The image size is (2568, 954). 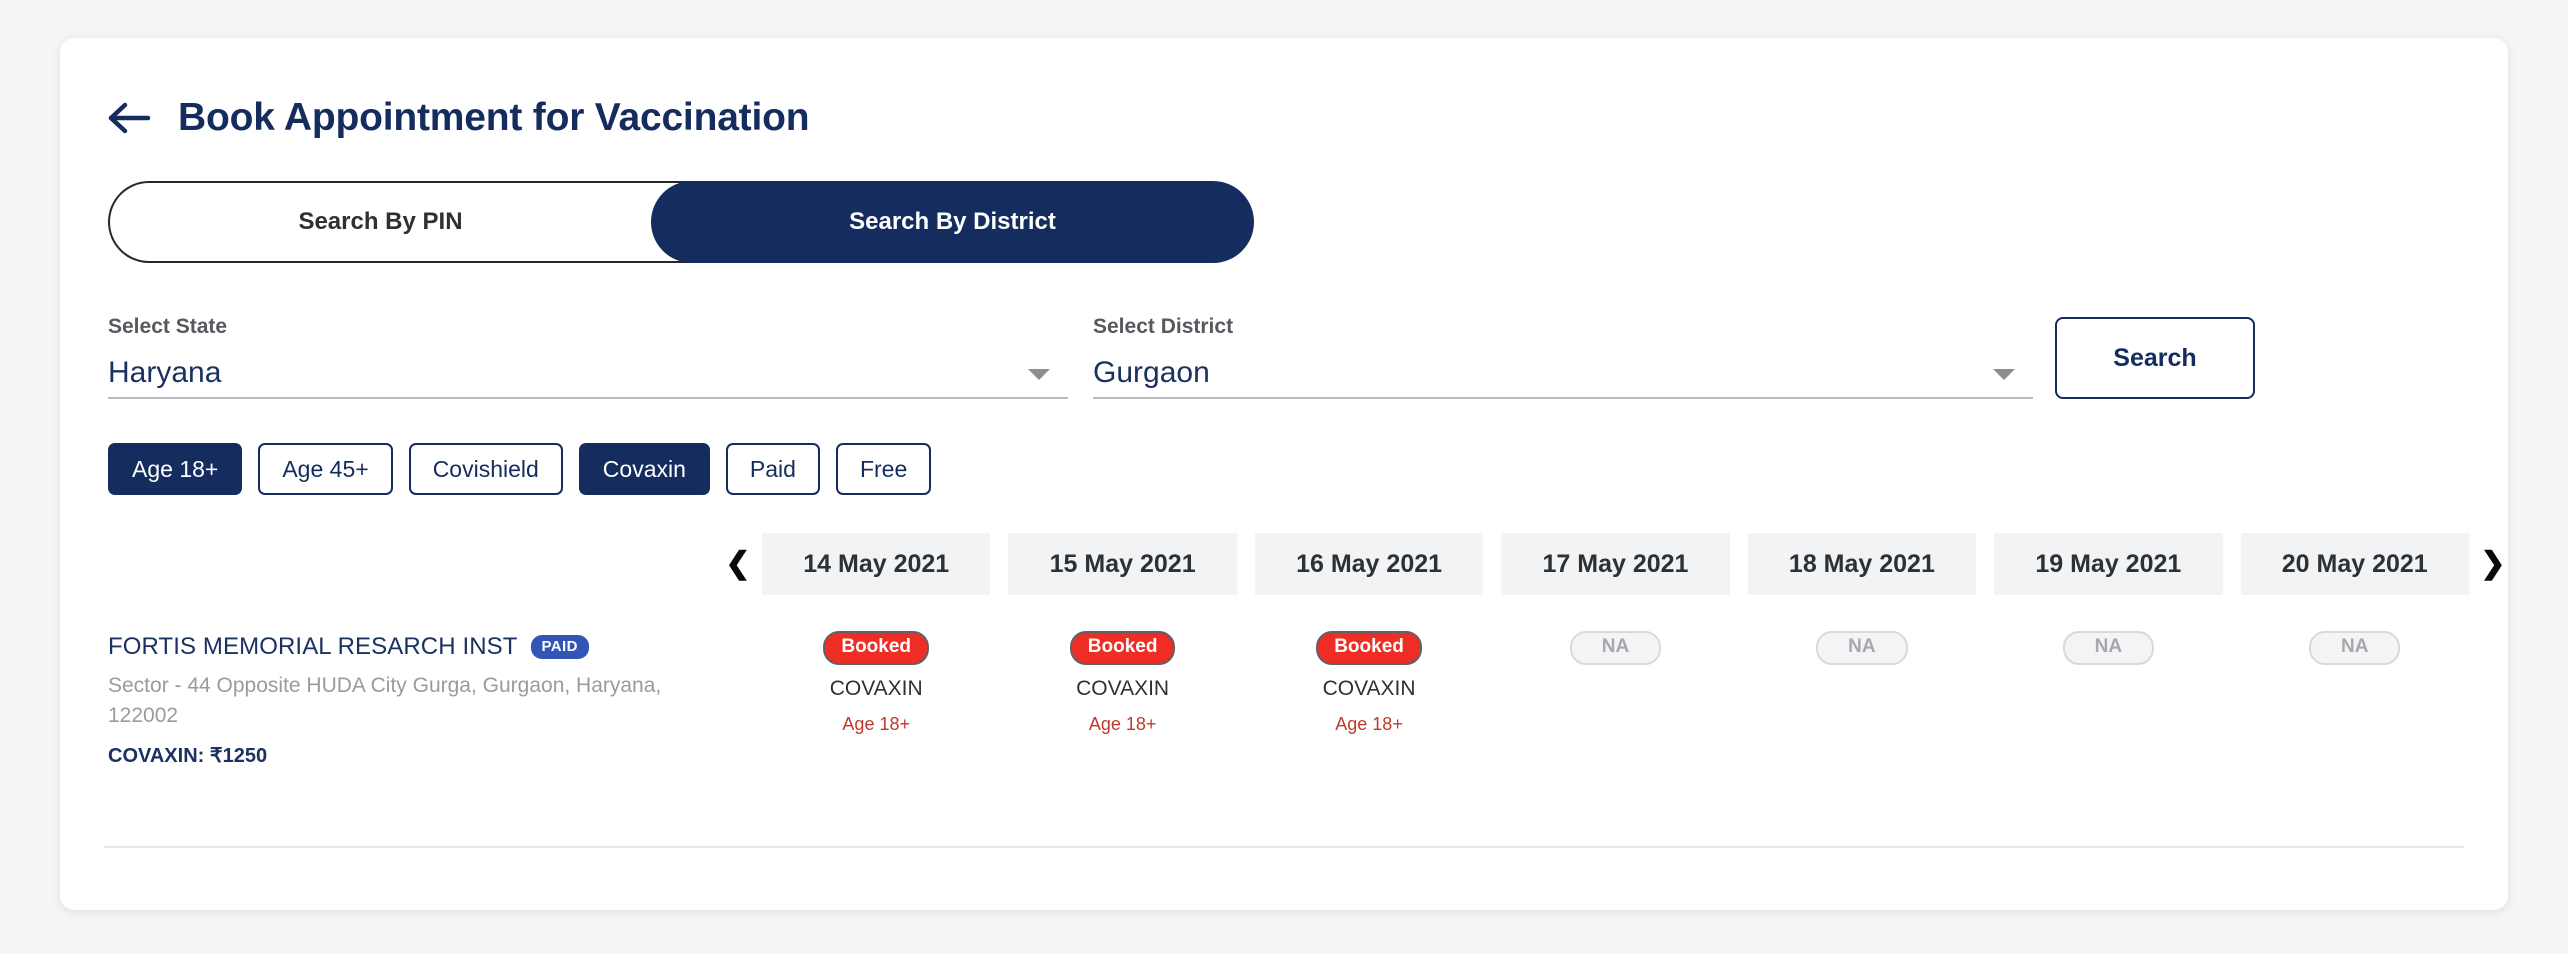 I want to click on date-label: 18 May 2021, so click(x=1862, y=564).